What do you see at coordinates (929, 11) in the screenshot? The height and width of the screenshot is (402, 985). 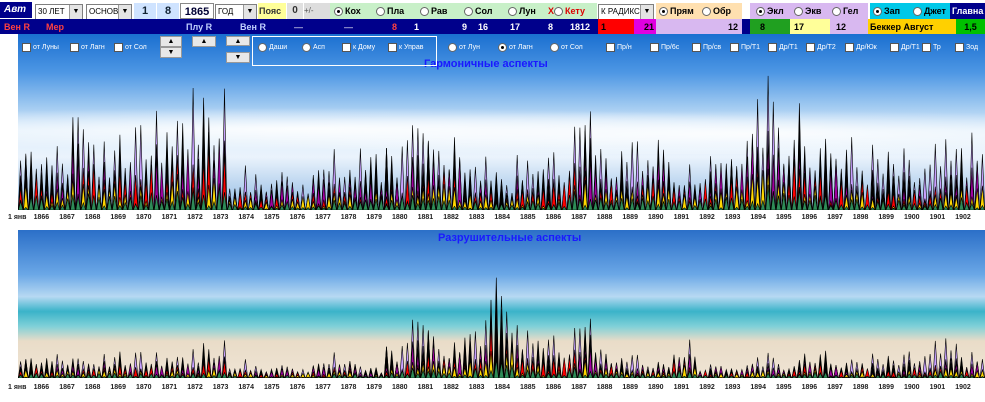 I see `radio-jyot: Джет` at bounding box center [929, 11].